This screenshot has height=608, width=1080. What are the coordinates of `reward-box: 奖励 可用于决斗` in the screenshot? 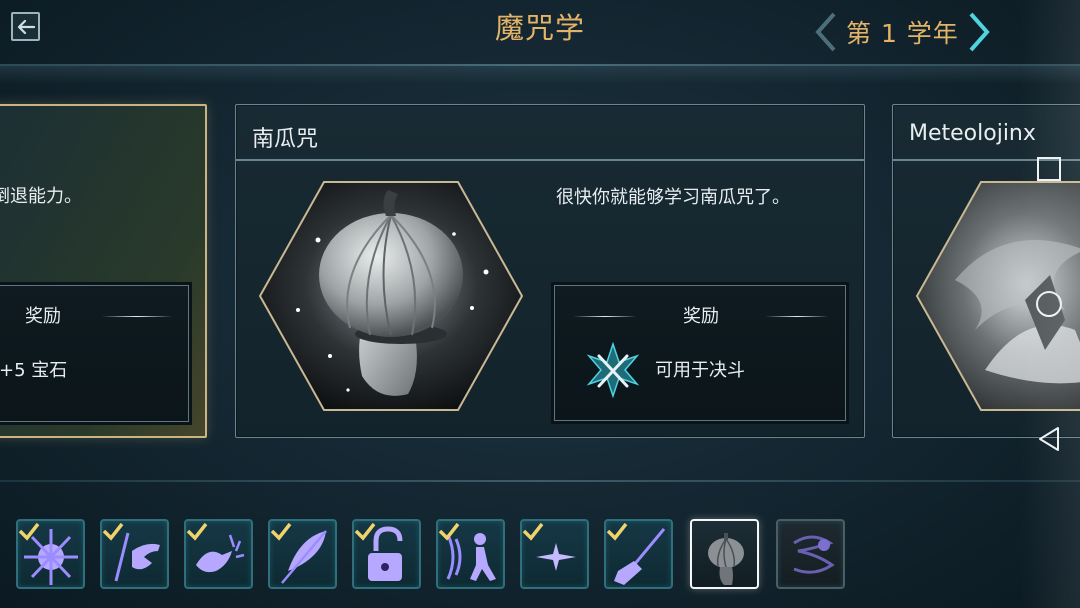 It's located at (700, 353).